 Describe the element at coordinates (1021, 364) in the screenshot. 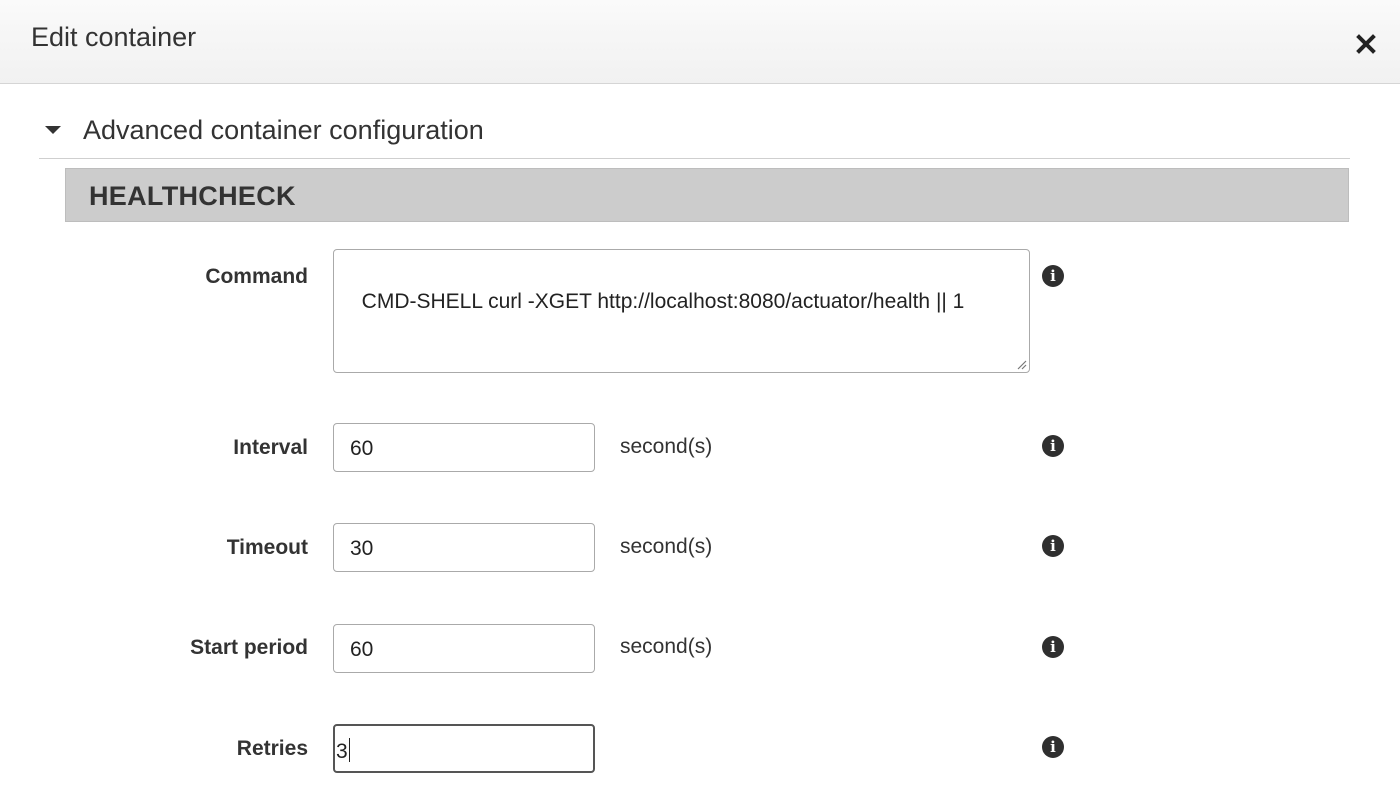

I see `resize-grip-icon` at that location.